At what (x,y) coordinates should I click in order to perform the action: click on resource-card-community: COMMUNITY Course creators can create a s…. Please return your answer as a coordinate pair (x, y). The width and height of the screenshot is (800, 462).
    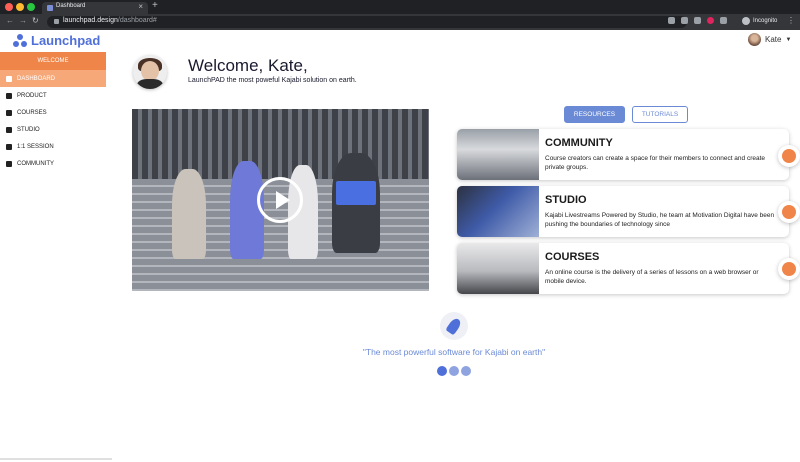
    Looking at the image, I should click on (623, 154).